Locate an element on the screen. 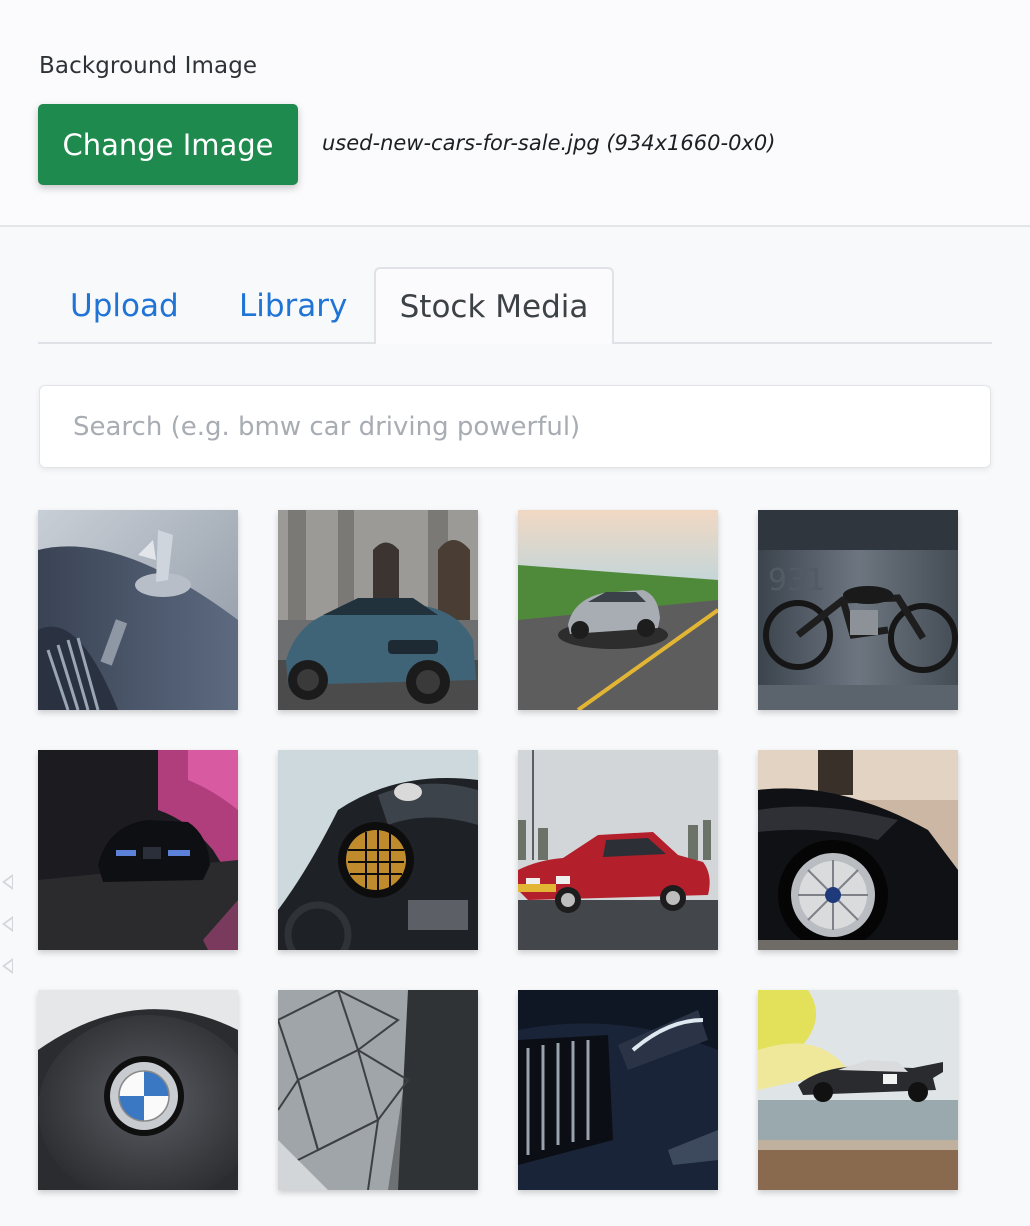 The height and width of the screenshot is (1226, 1030). black-bmw-pink-image is located at coordinates (138, 850).